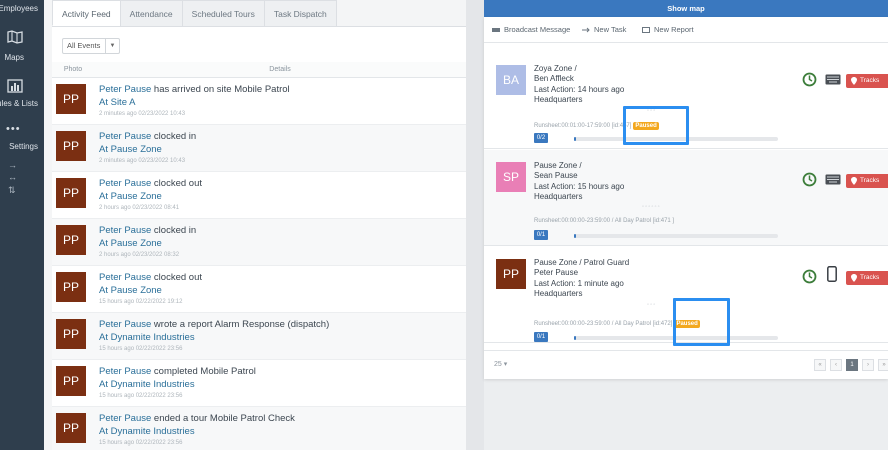 The width and height of the screenshot is (888, 450). I want to click on previous-page-button: ‹, so click(836, 365).